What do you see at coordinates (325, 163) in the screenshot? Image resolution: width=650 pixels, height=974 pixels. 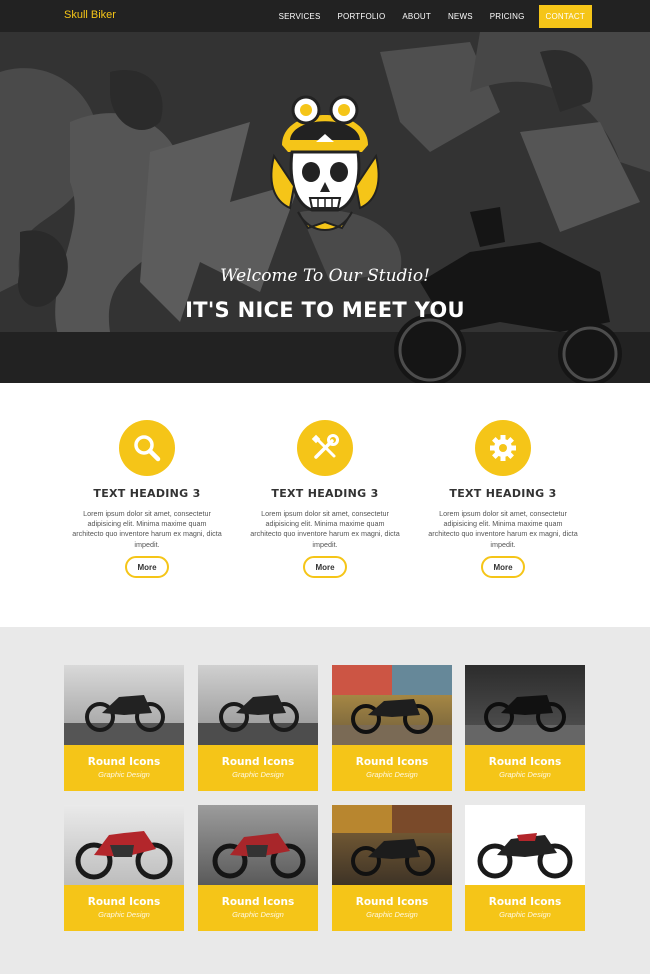 I see `skull-logo-icon` at bounding box center [325, 163].